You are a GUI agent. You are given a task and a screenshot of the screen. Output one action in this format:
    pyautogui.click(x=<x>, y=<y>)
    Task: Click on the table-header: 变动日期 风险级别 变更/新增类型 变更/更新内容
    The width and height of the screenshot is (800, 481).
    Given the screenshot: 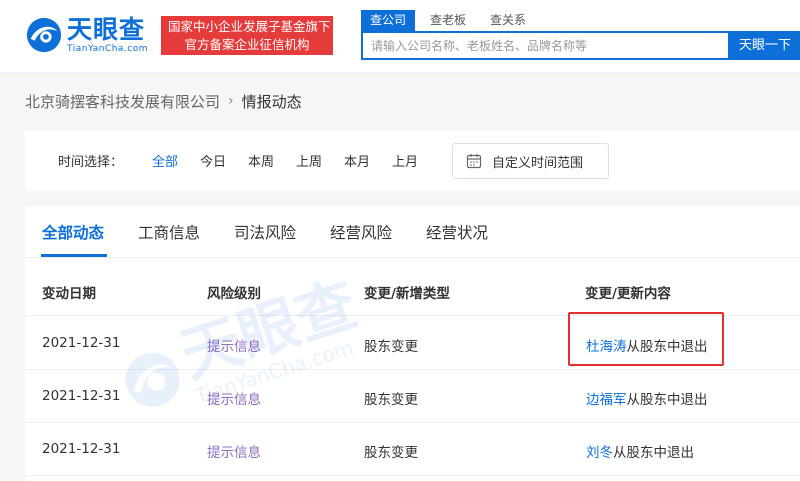 What is the action you would take?
    pyautogui.click(x=412, y=292)
    